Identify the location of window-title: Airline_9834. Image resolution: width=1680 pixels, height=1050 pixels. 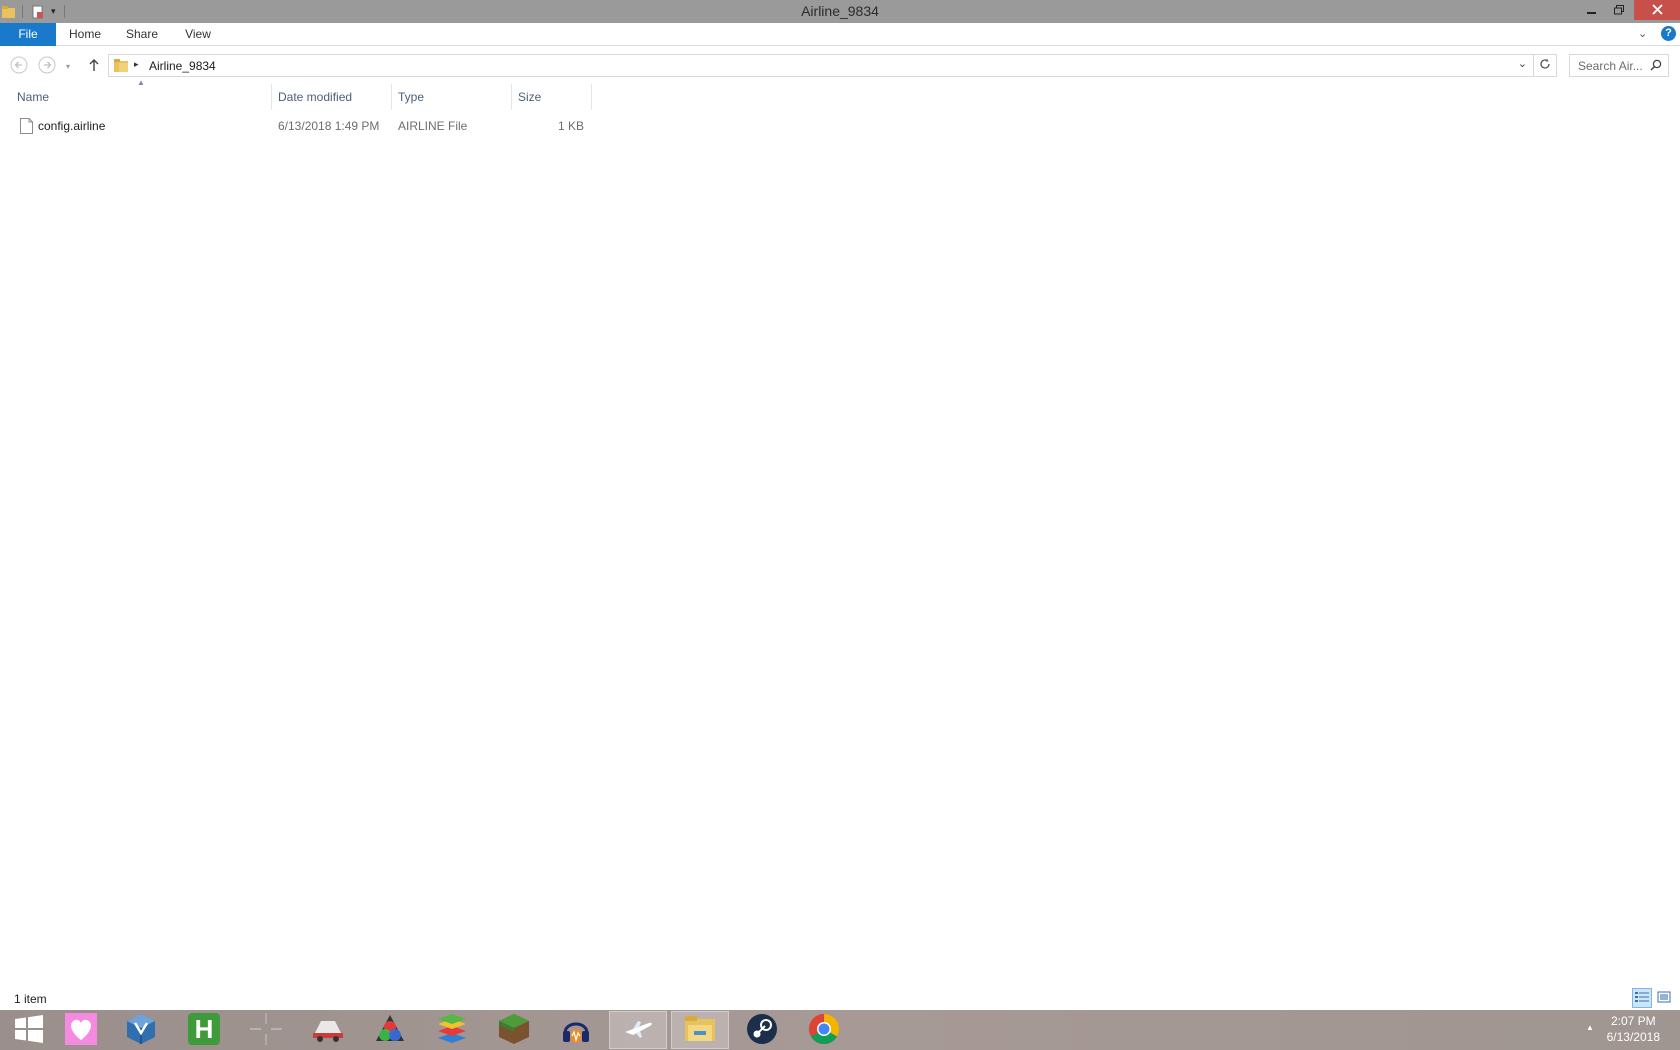
(840, 11).